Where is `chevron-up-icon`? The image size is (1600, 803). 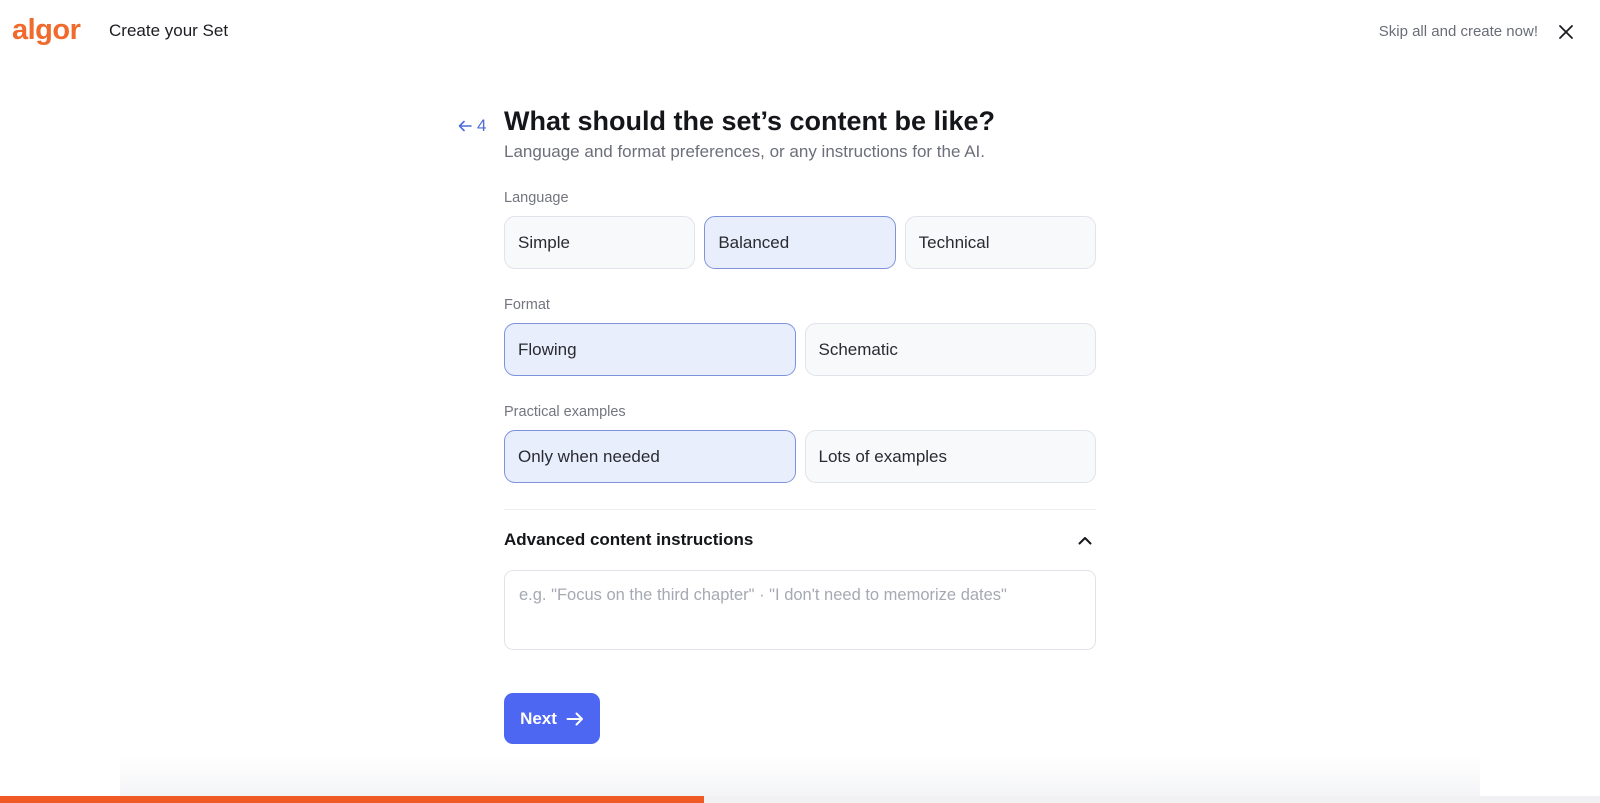
chevron-up-icon is located at coordinates (1085, 540).